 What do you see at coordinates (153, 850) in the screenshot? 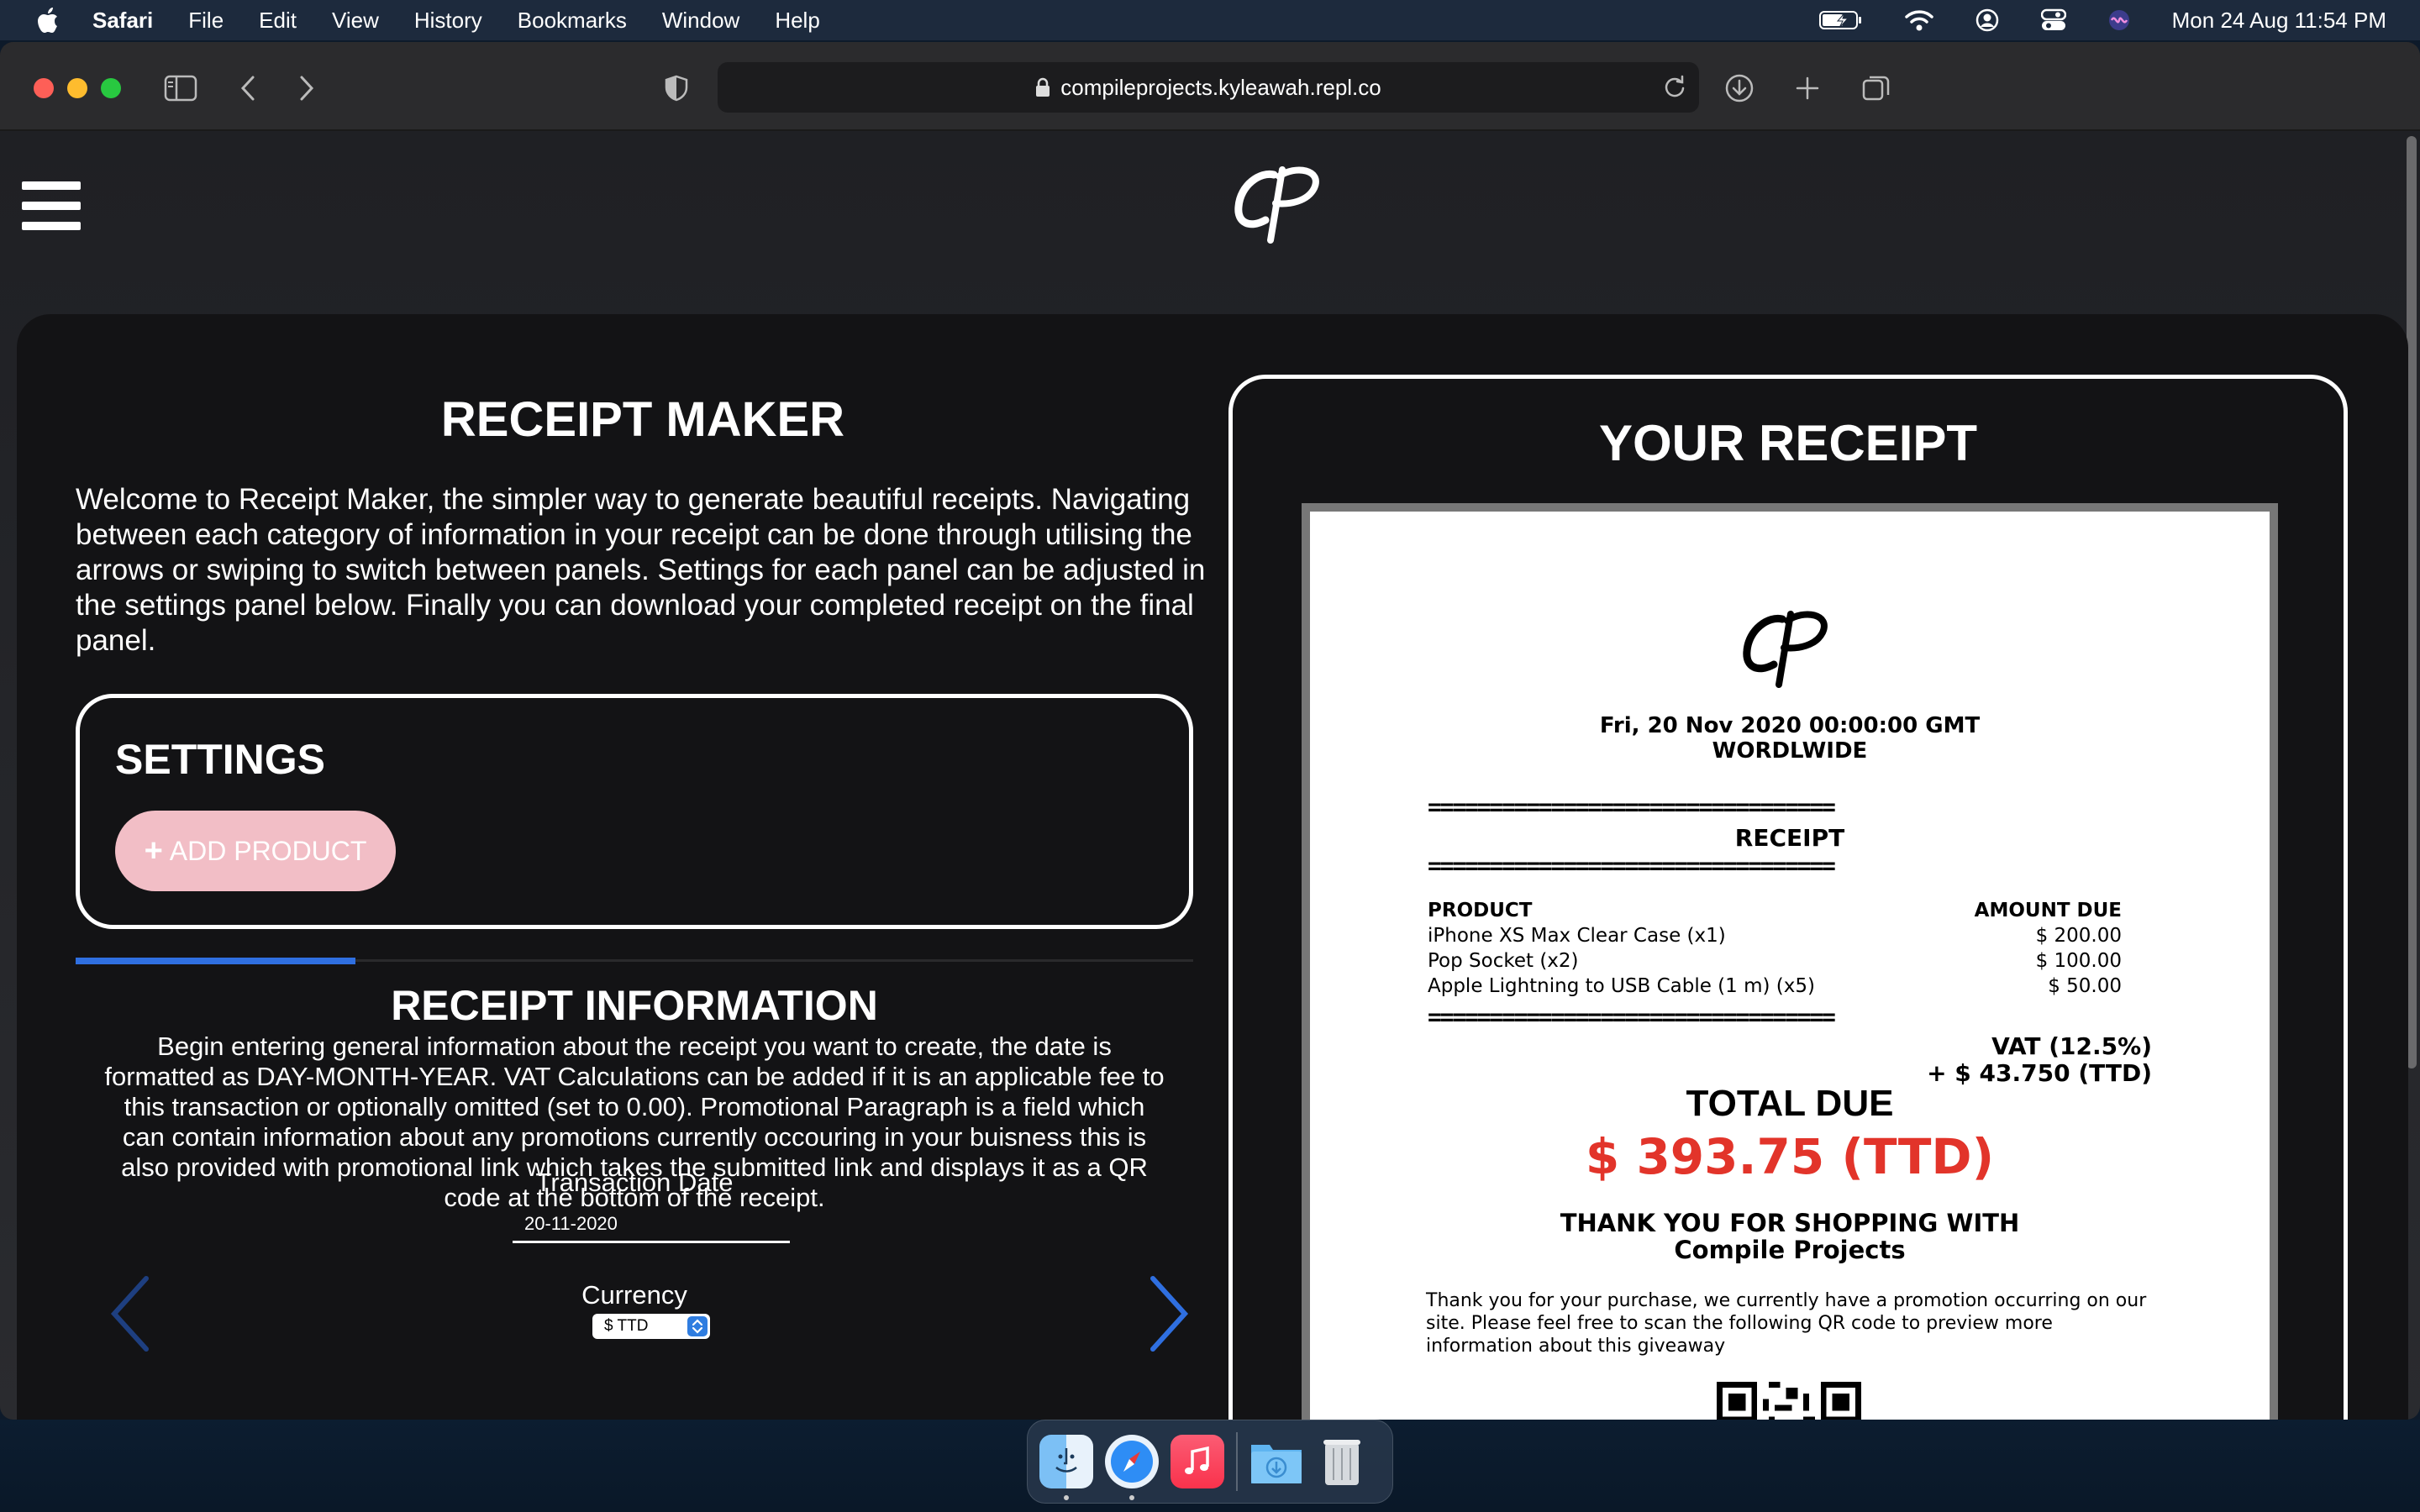
I see `plus-icon: +` at bounding box center [153, 850].